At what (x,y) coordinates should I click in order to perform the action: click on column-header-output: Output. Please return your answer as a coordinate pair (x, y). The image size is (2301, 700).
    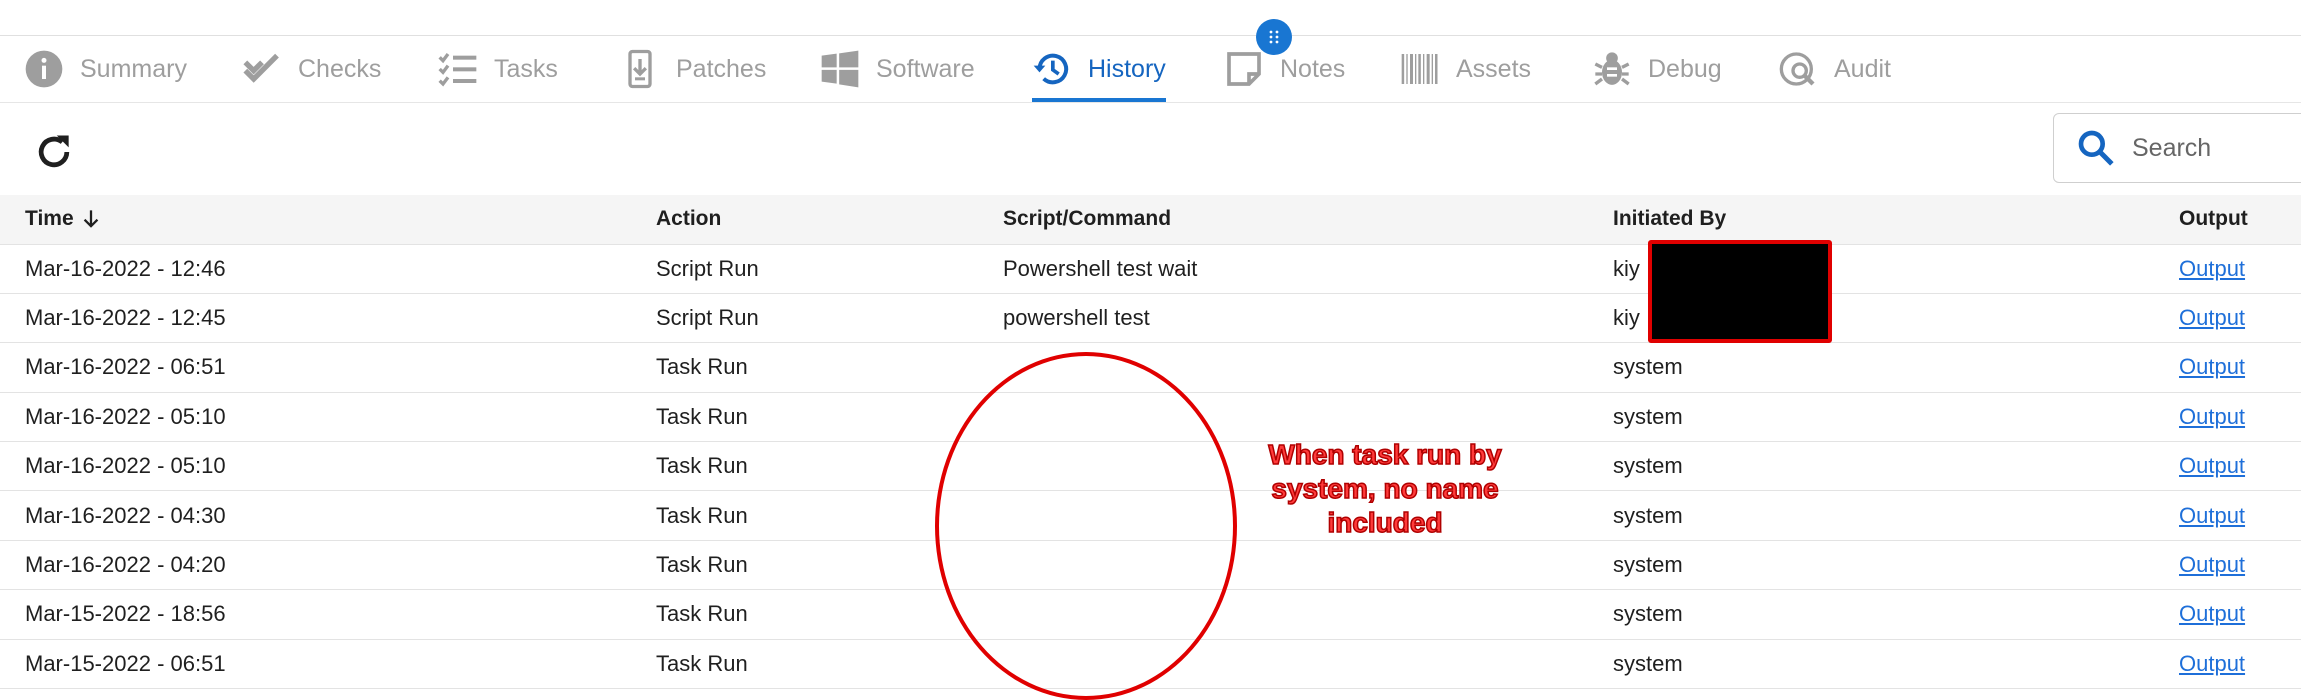
    Looking at the image, I should click on (2240, 219).